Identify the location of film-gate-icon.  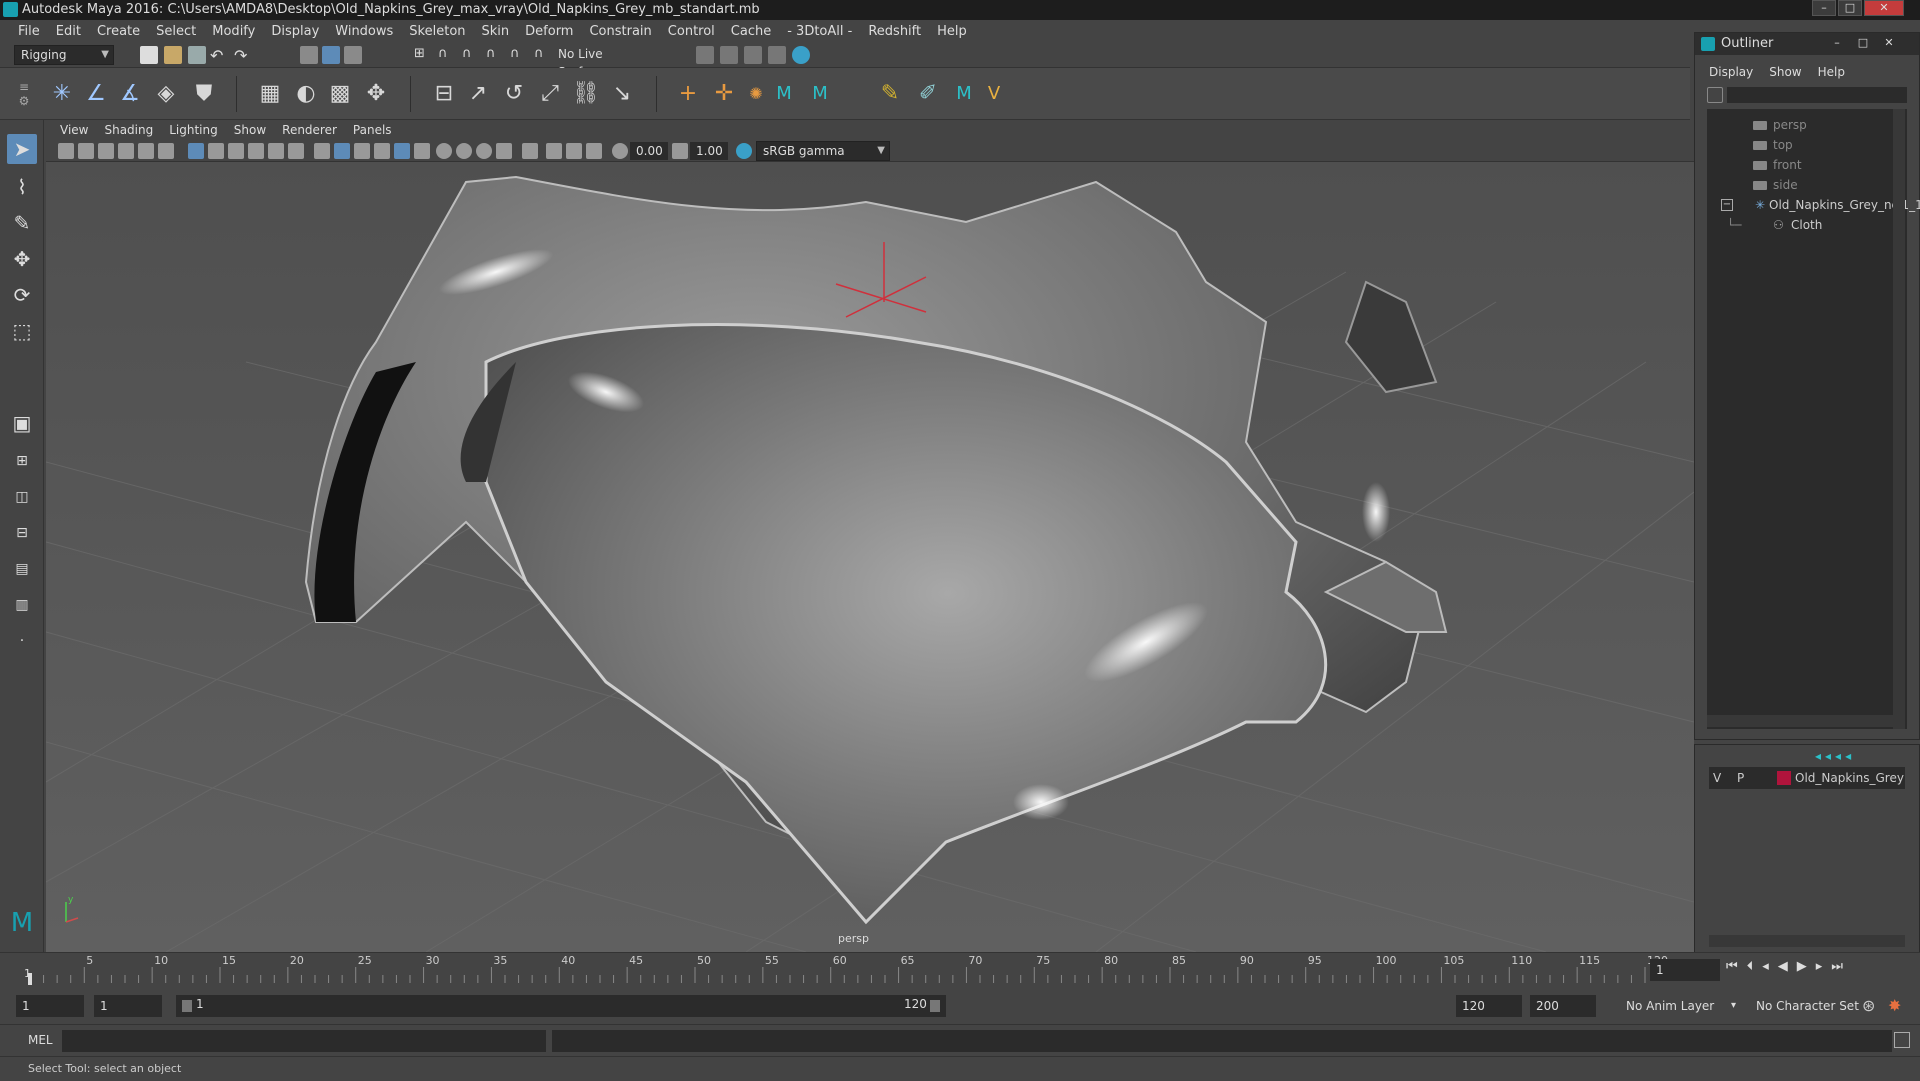
(216, 151).